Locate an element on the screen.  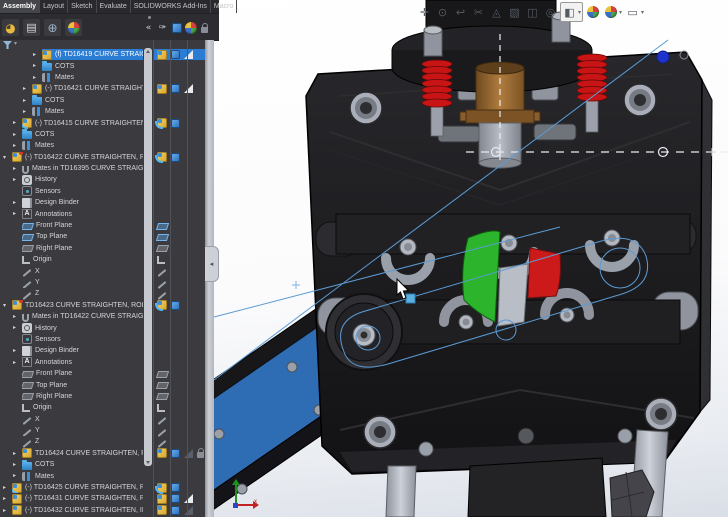
filter-caret-icon: ▾ is located at coordinates (15, 43).